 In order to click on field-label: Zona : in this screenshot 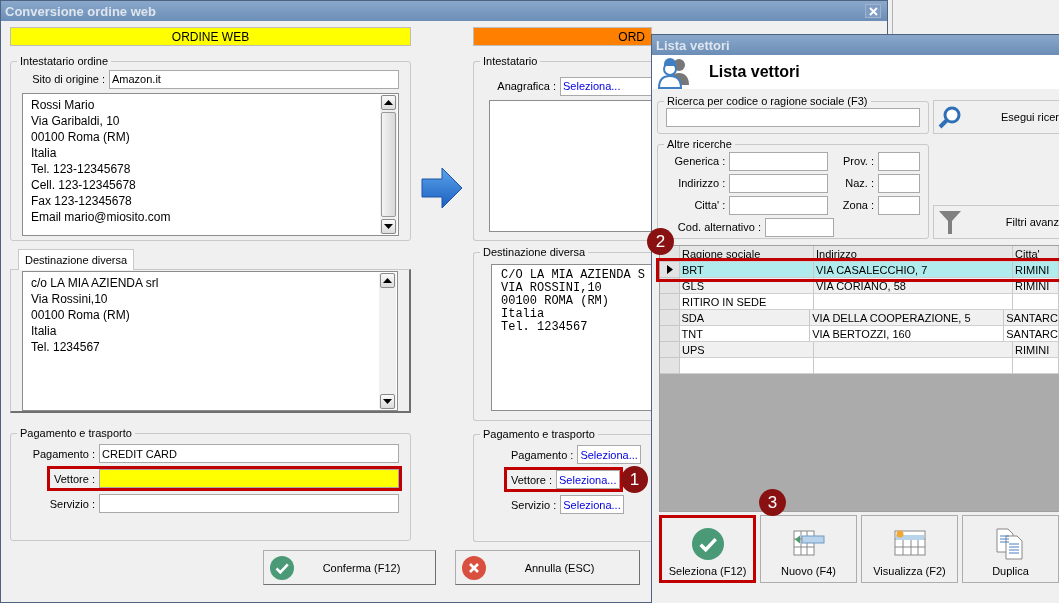, I will do `click(858, 205)`.